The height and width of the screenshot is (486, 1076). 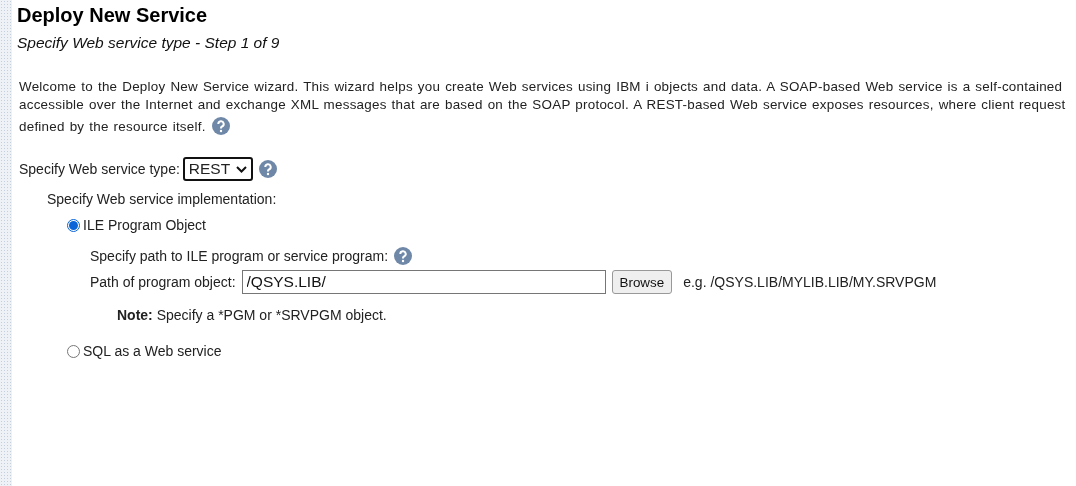 I want to click on browse-button: Browse, so click(x=642, y=282).